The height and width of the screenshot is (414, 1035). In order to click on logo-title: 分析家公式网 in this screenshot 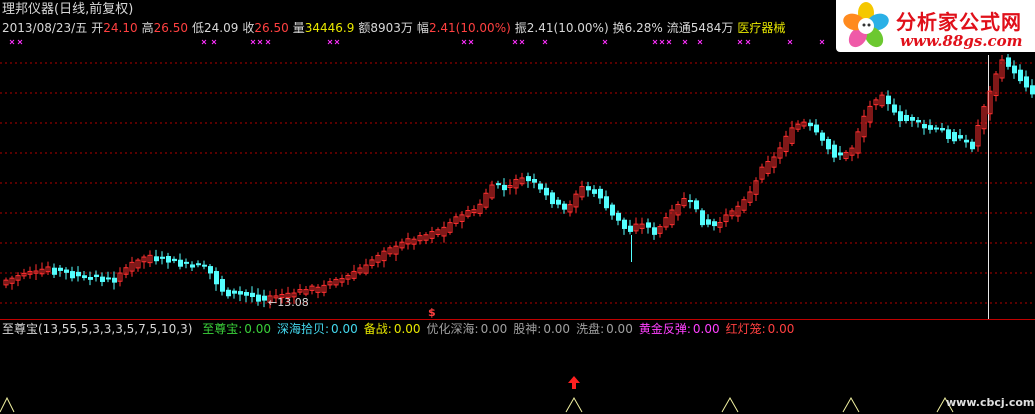, I will do `click(959, 22)`.